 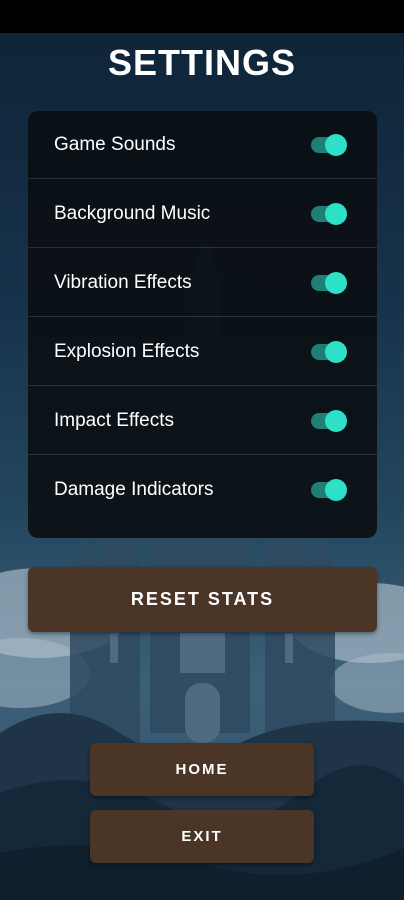 I want to click on setting-row-background-music: Background Music, so click(x=202, y=214).